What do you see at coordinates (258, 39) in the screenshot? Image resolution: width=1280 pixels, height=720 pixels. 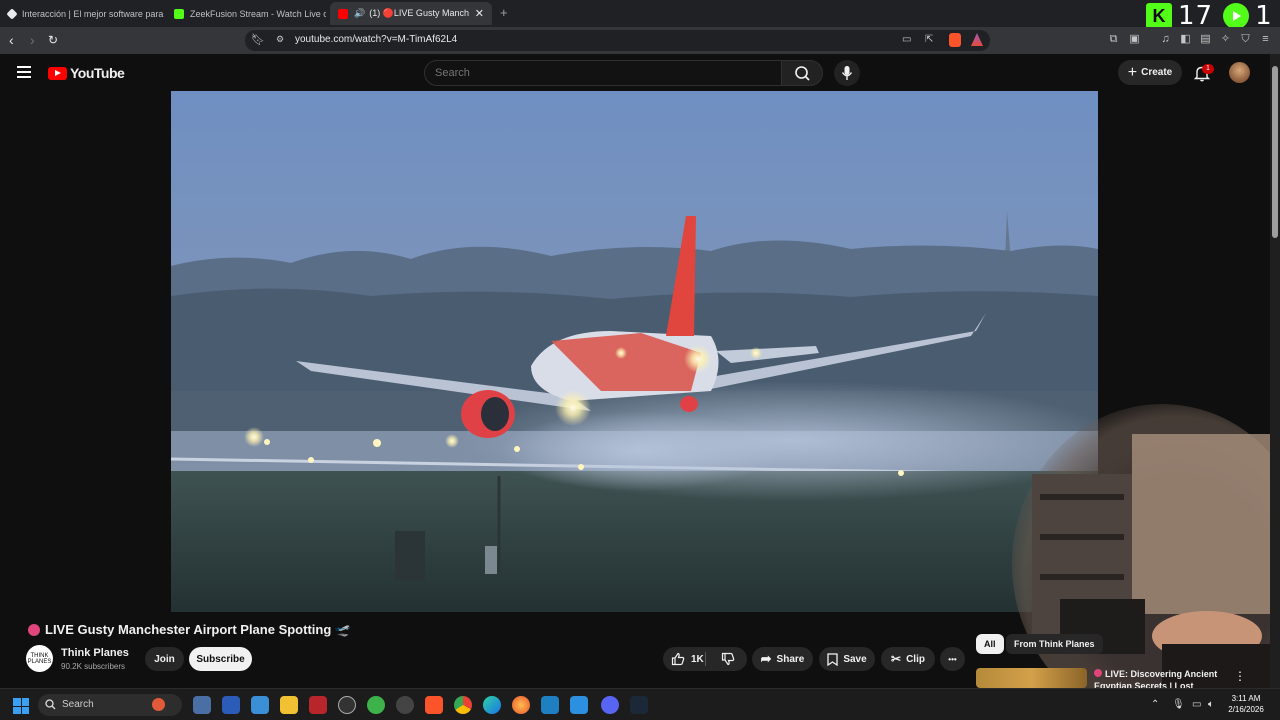 I see `bookmark-icon: 🔖︎` at bounding box center [258, 39].